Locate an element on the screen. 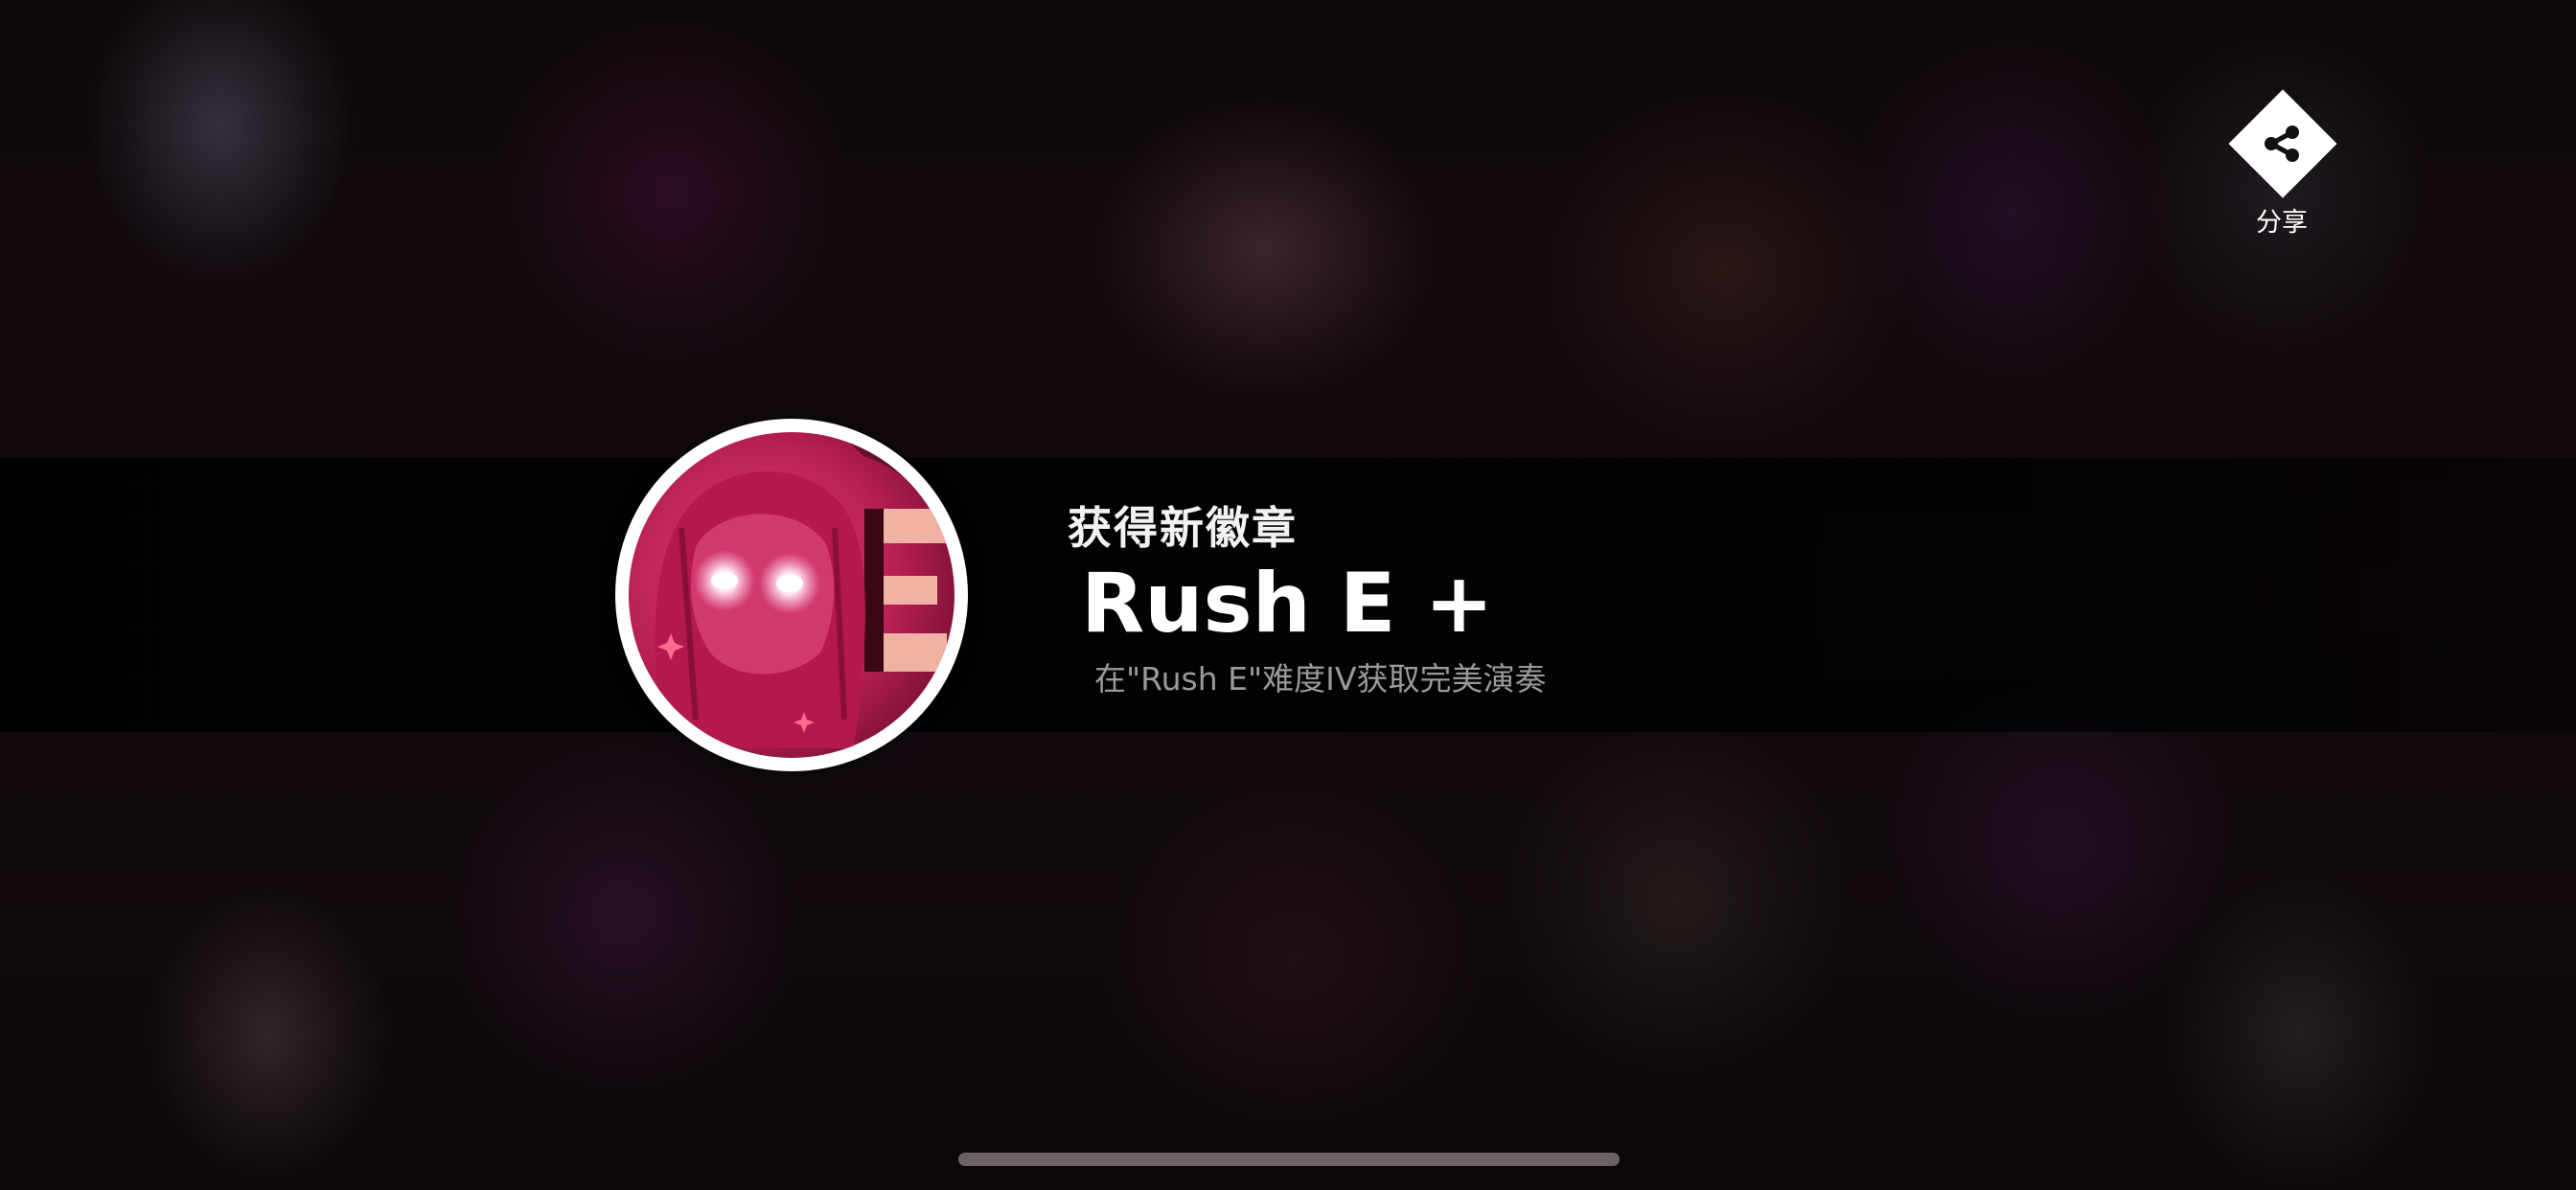 The width and height of the screenshot is (2576, 1190). badge-art-image is located at coordinates (791, 595).